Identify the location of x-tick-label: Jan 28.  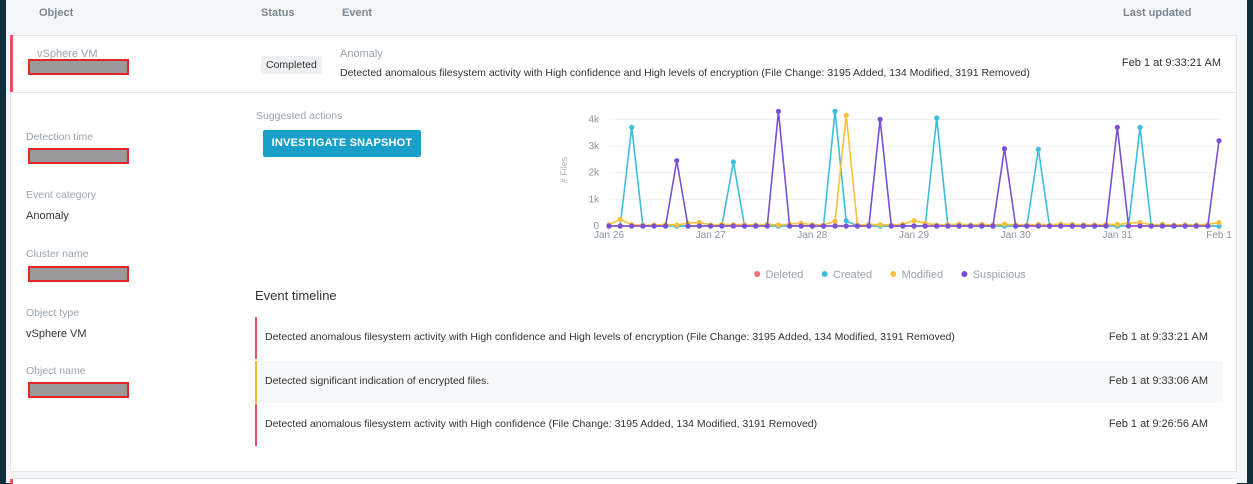
(812, 235).